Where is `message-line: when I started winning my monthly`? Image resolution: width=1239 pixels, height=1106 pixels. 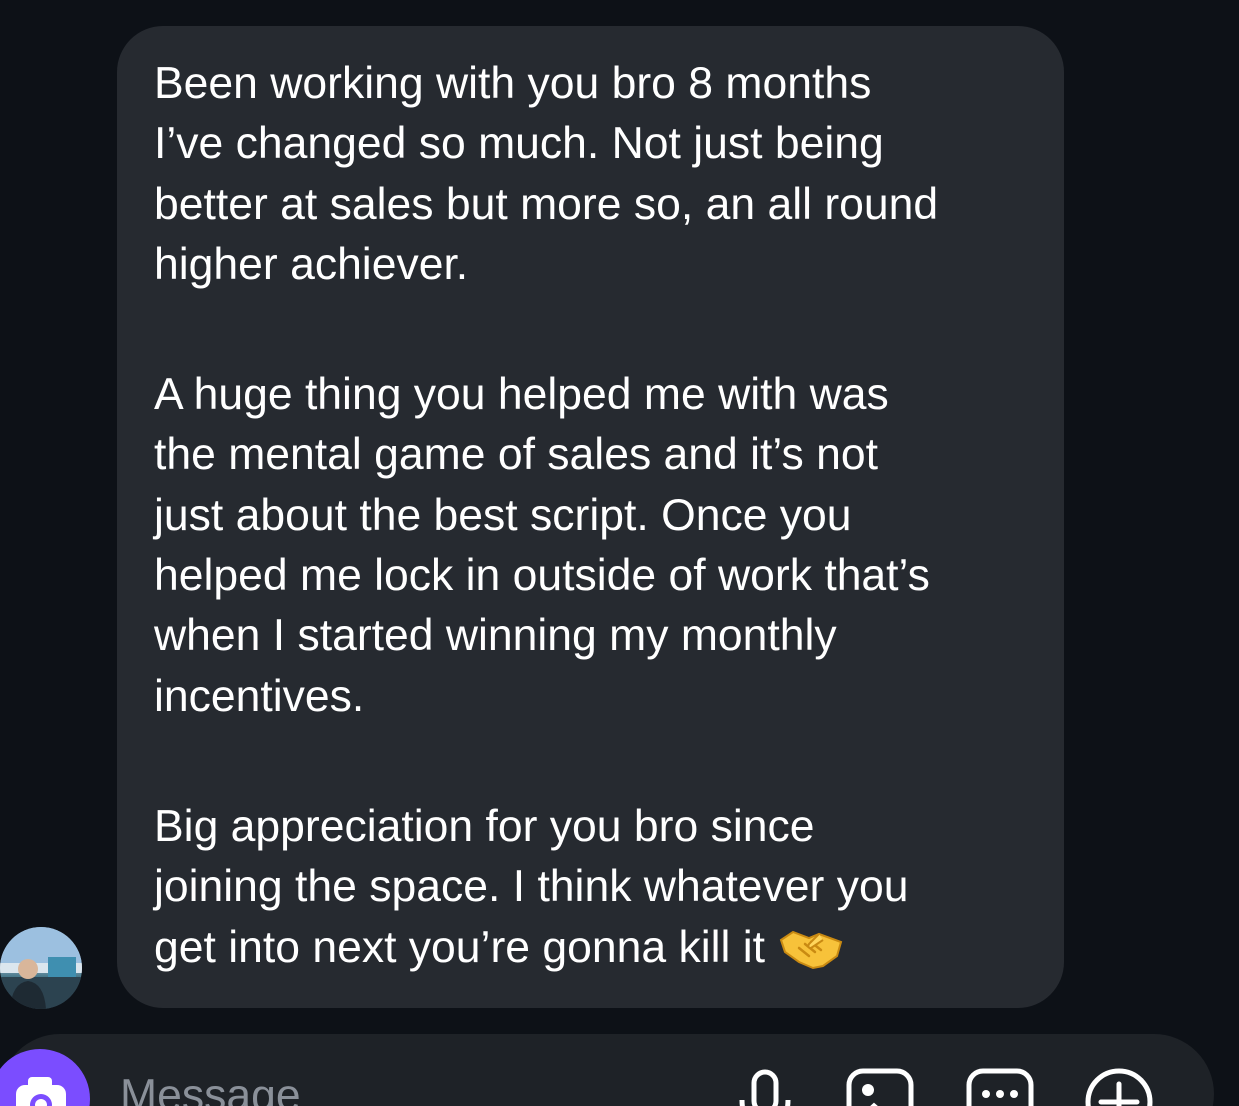
message-line: when I started winning my monthly is located at coordinates (495, 636).